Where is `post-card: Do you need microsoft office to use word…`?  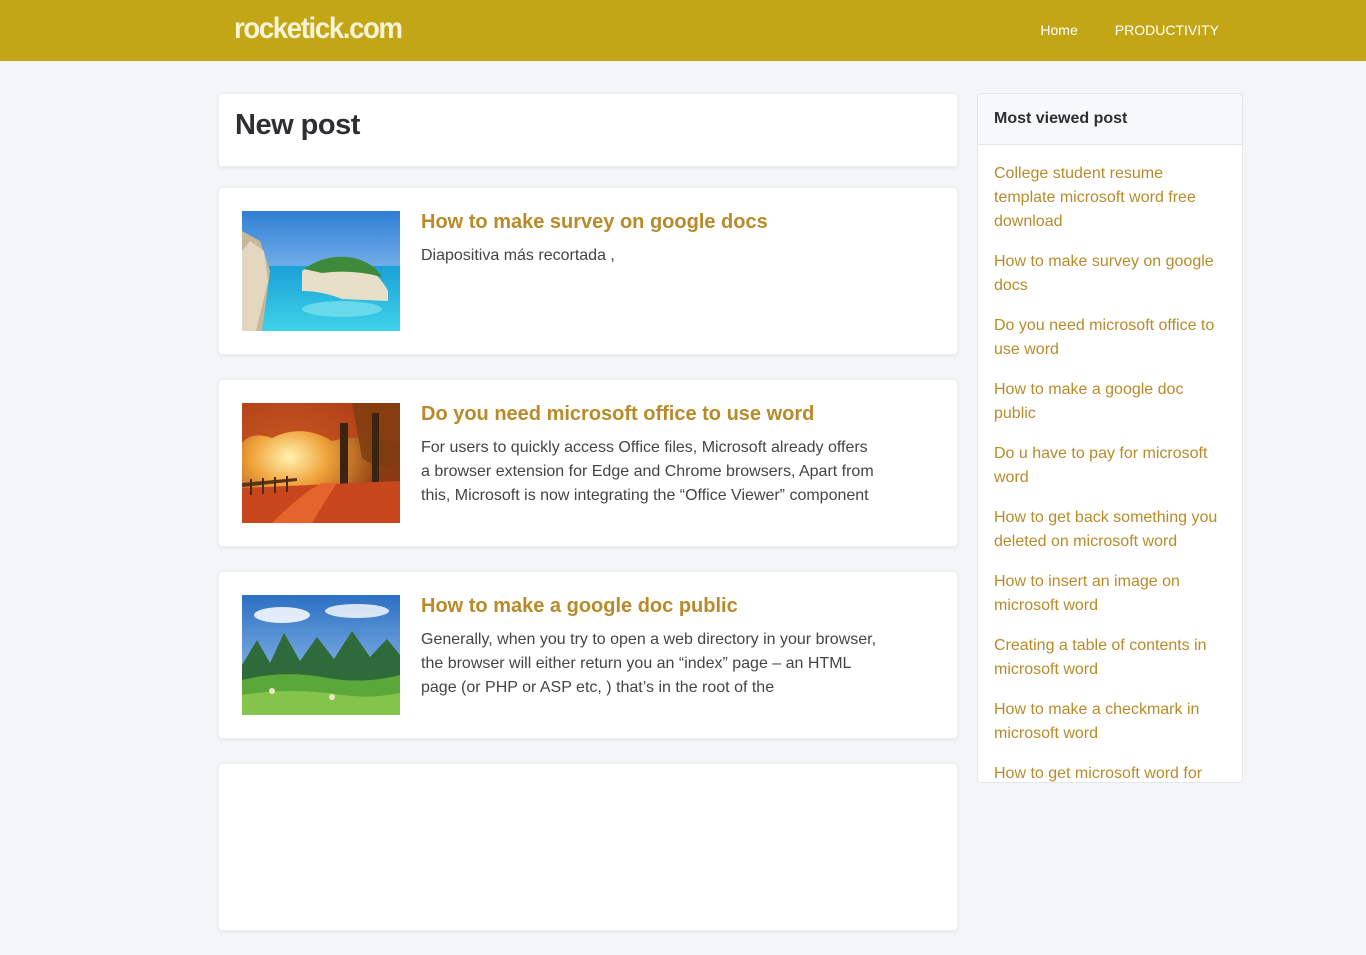
post-card: Do you need microsoft office to use word… is located at coordinates (588, 463).